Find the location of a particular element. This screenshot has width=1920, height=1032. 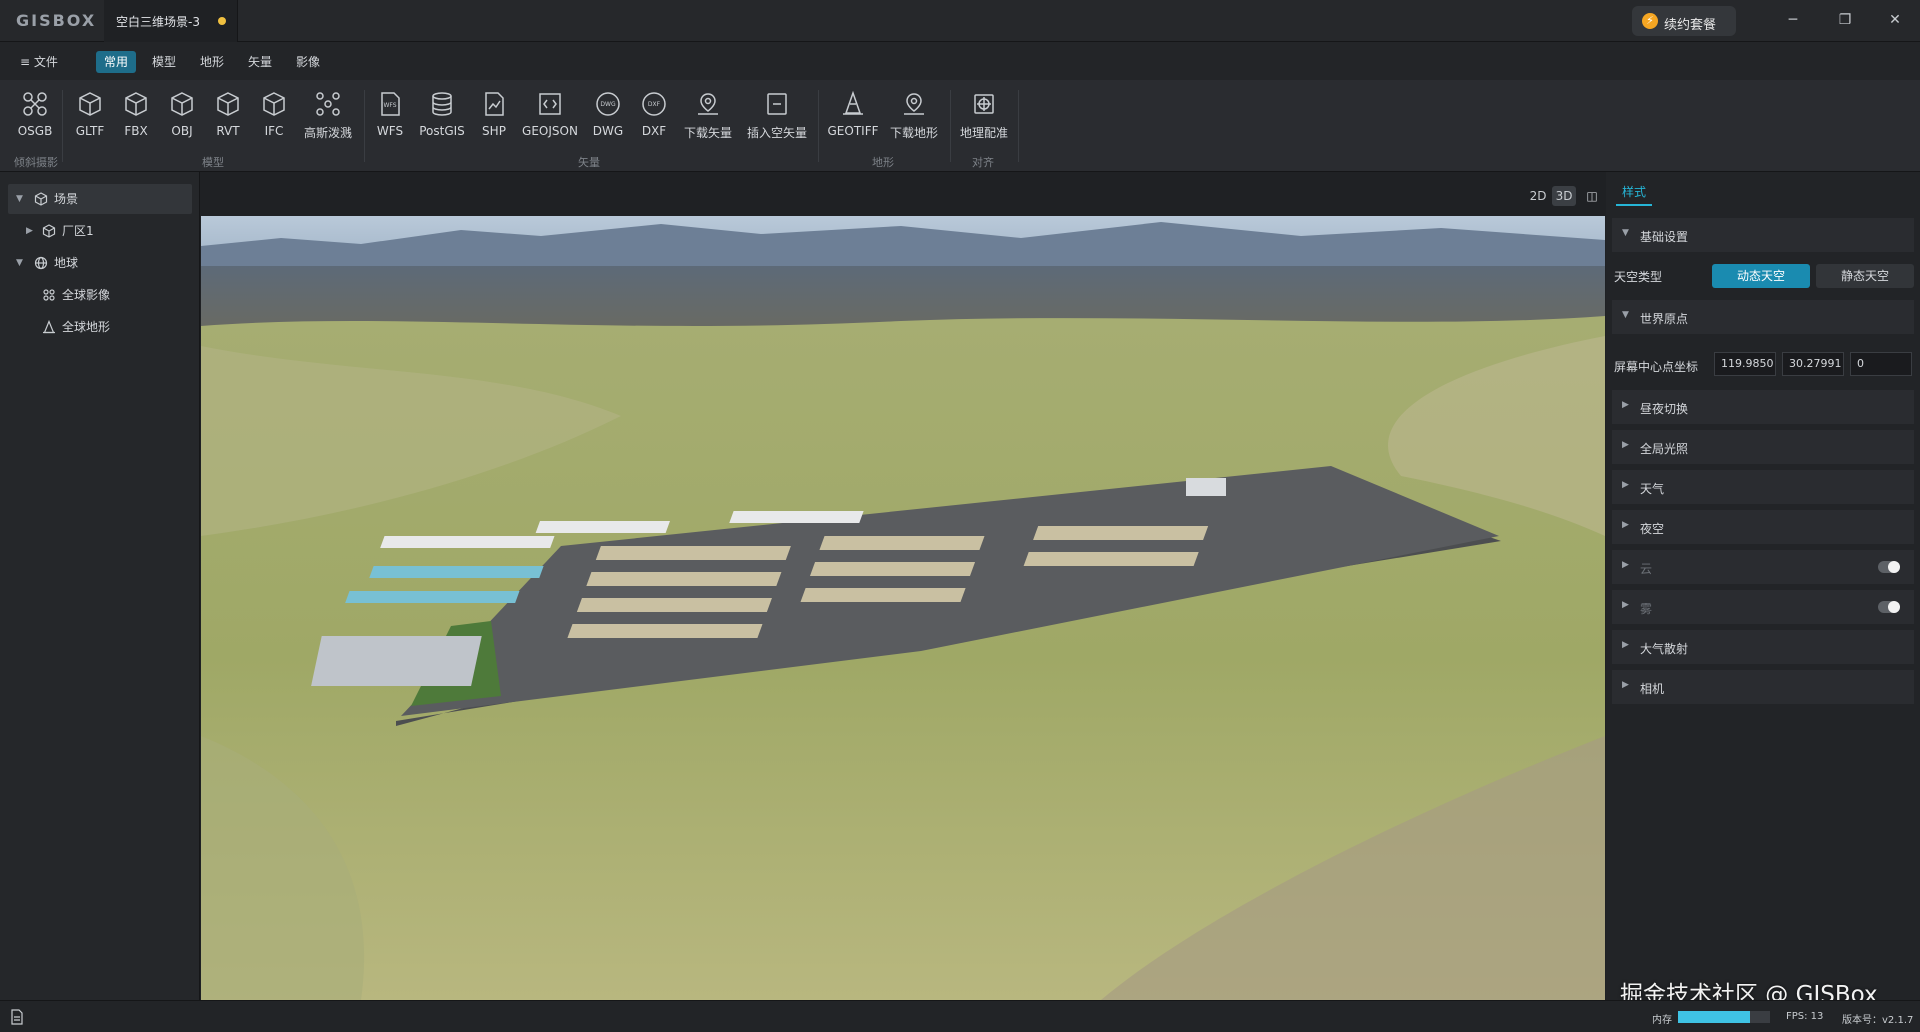

group-label-vector: 矢量 is located at coordinates (589, 162).